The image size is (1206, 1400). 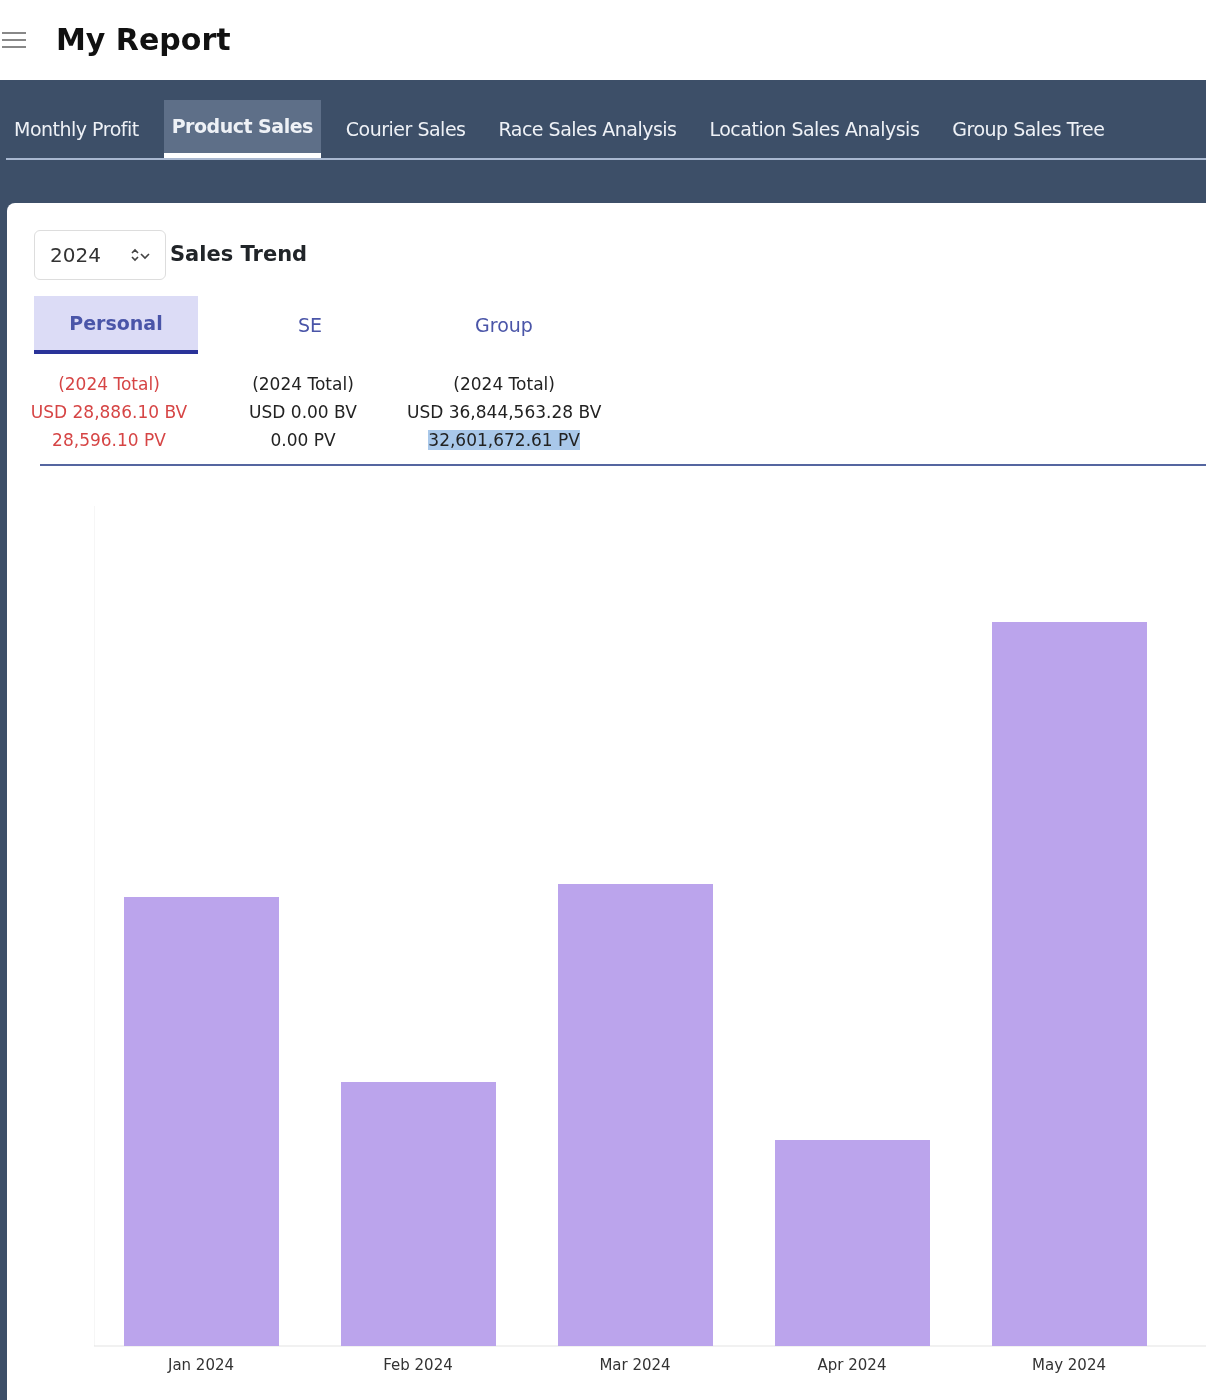 I want to click on nav-tab: Group Sales Tree, so click(x=1028, y=129).